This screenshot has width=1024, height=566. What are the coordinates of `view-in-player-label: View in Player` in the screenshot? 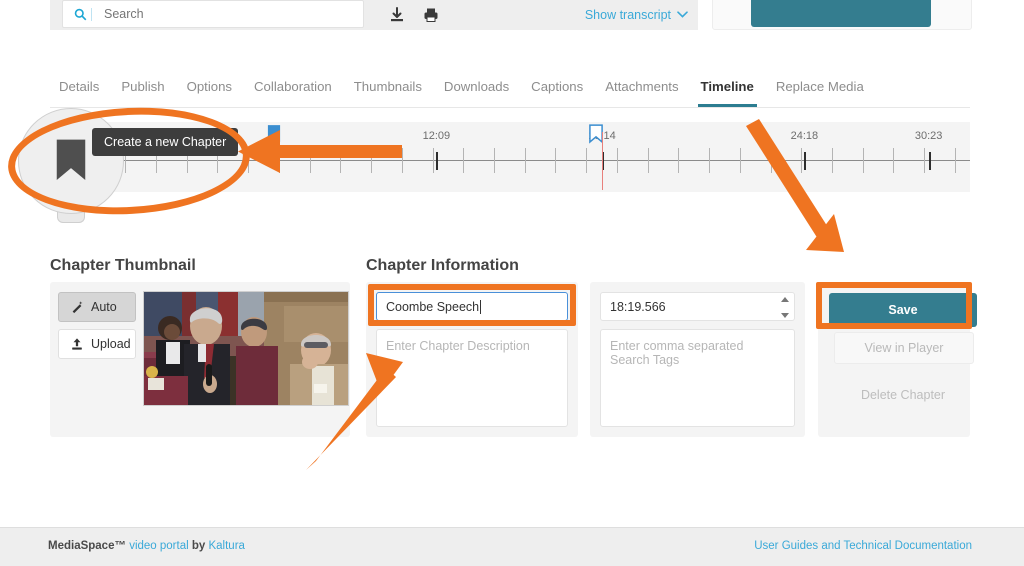 It's located at (904, 348).